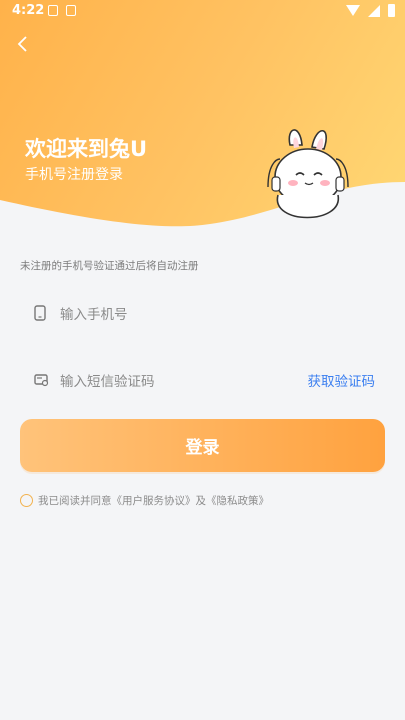 The width and height of the screenshot is (405, 720). What do you see at coordinates (391, 10) in the screenshot?
I see `battery-icon` at bounding box center [391, 10].